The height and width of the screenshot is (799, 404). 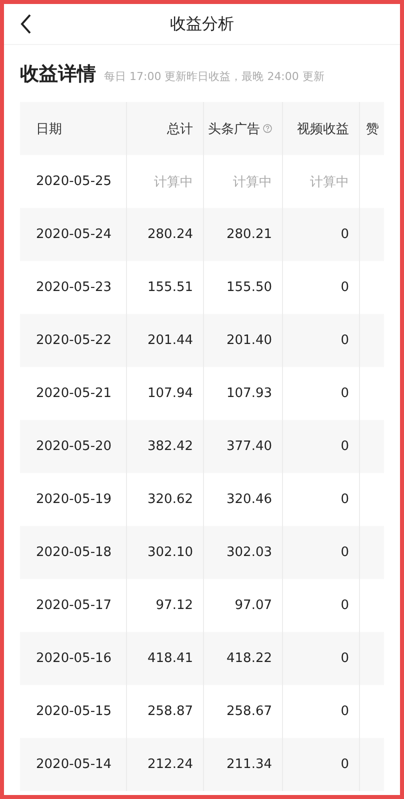 I want to click on table-cell: 201.40, so click(x=243, y=340).